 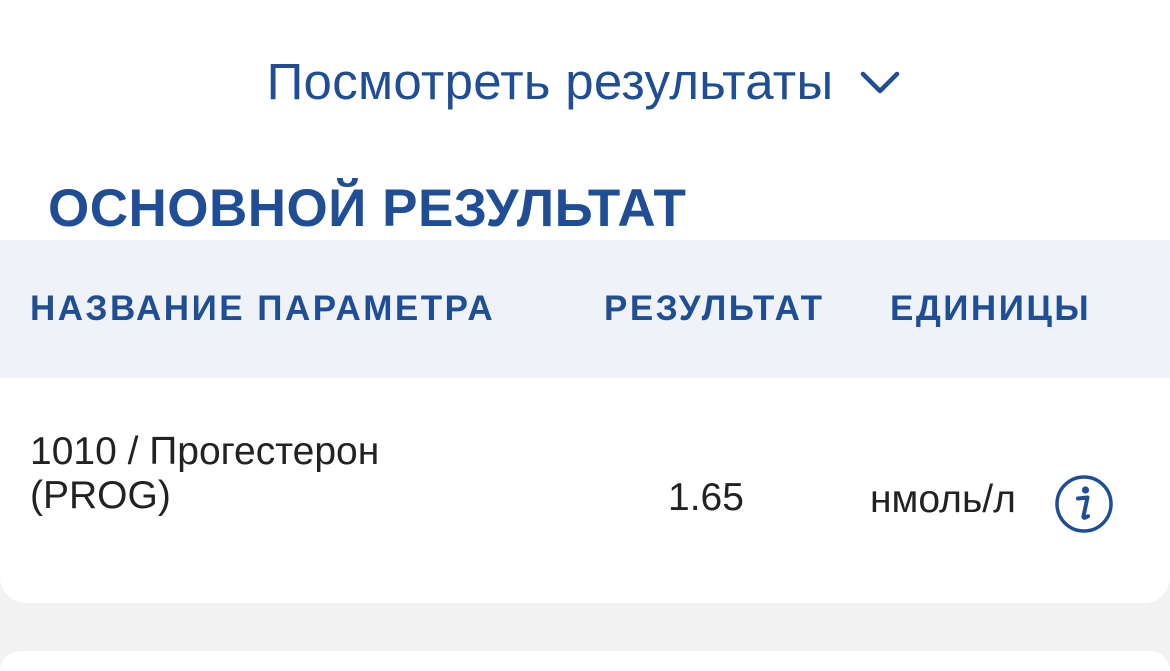 What do you see at coordinates (991, 308) in the screenshot?
I see `column-header-units: ЕДИНИЦЫ` at bounding box center [991, 308].